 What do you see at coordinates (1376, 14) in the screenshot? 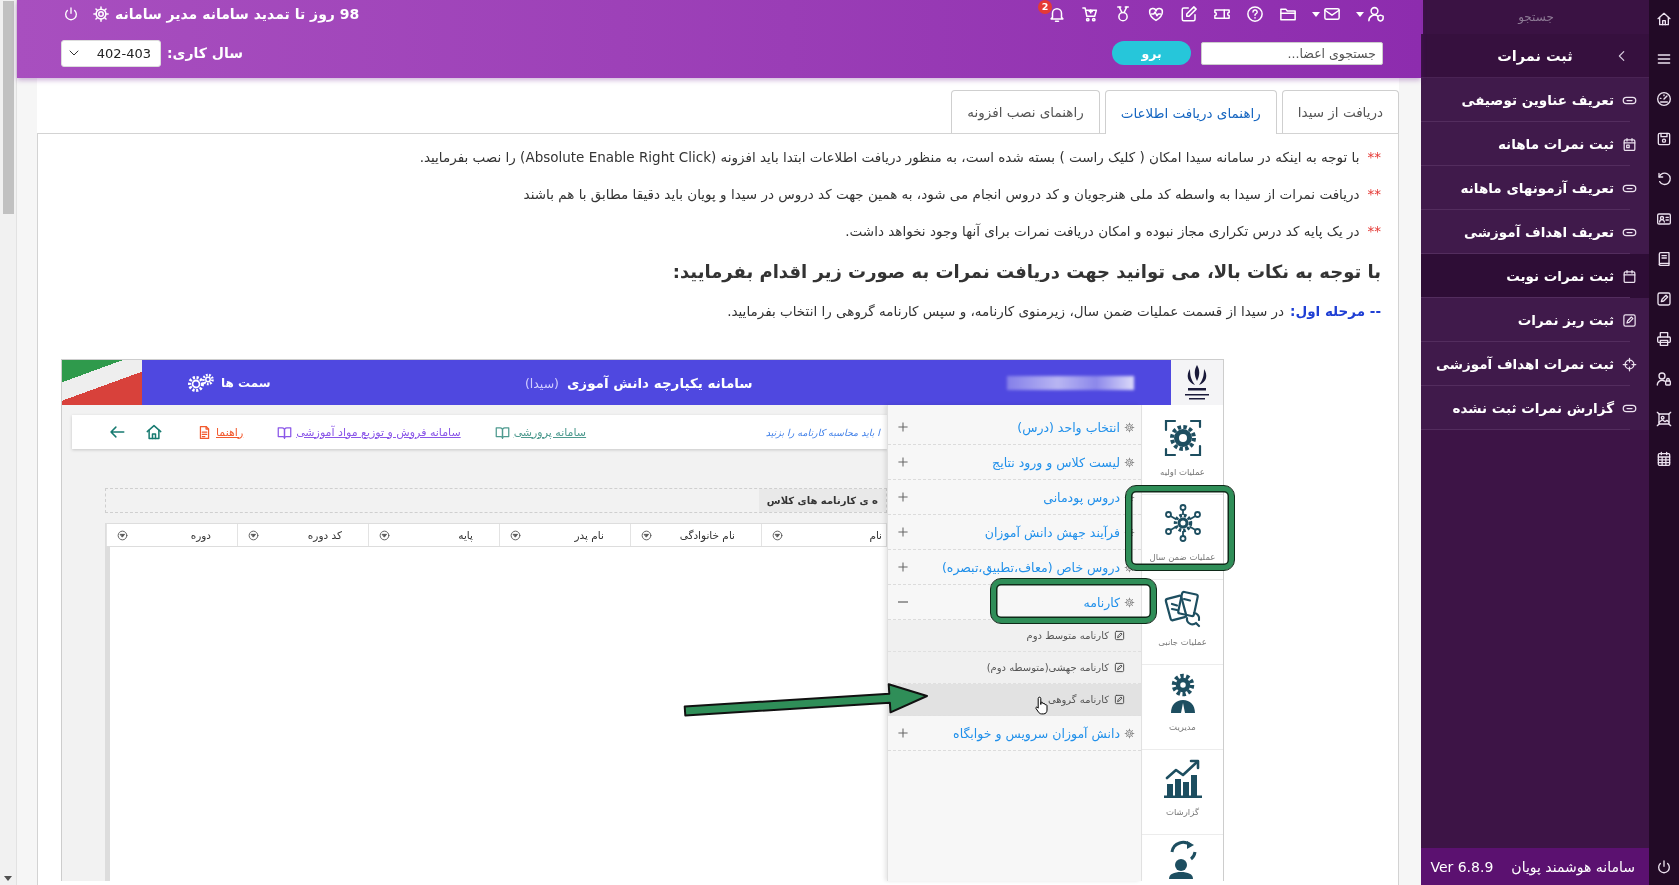
I see `user-shield-icon` at bounding box center [1376, 14].